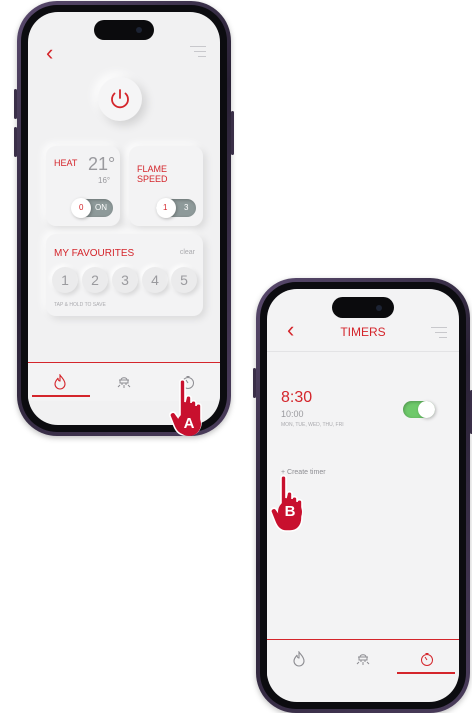 This screenshot has width=472, height=713. I want to click on timer-enable-toggle, so click(419, 409).